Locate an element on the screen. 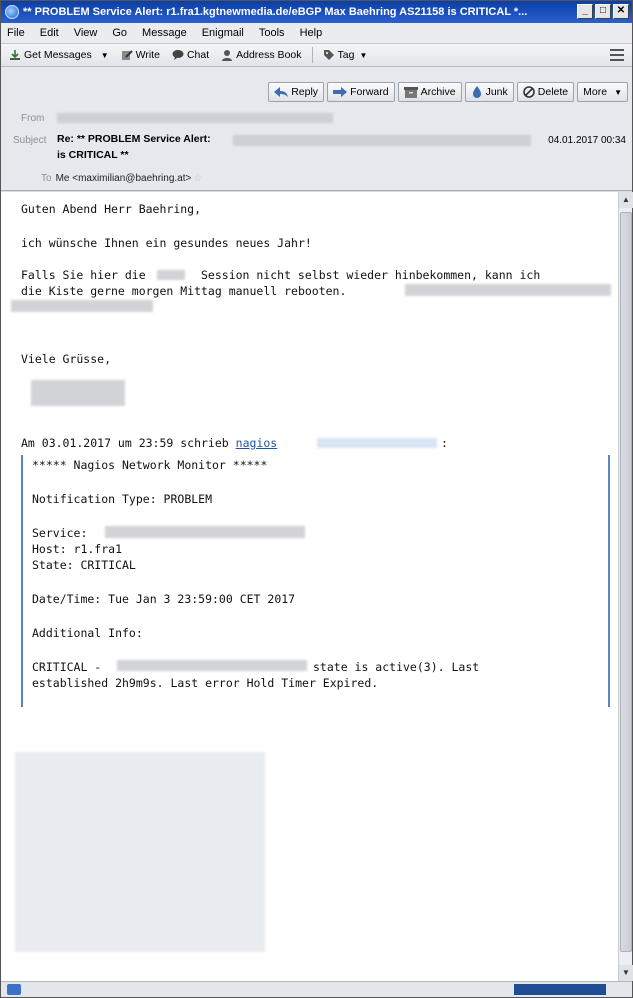  quote-datetime: Date/Time: Tue Jan 3 23:59:00 CET 2017 is located at coordinates (164, 599).